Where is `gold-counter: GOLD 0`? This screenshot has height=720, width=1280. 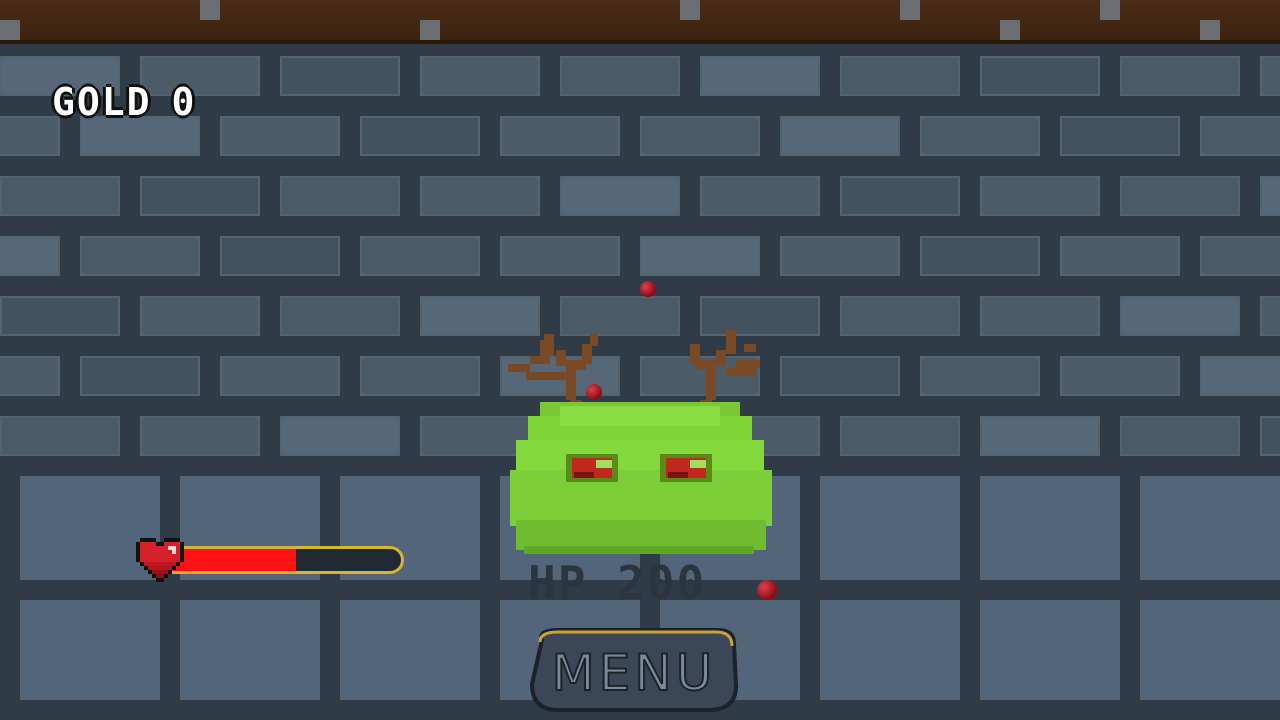 gold-counter: GOLD 0 is located at coordinates (124, 102).